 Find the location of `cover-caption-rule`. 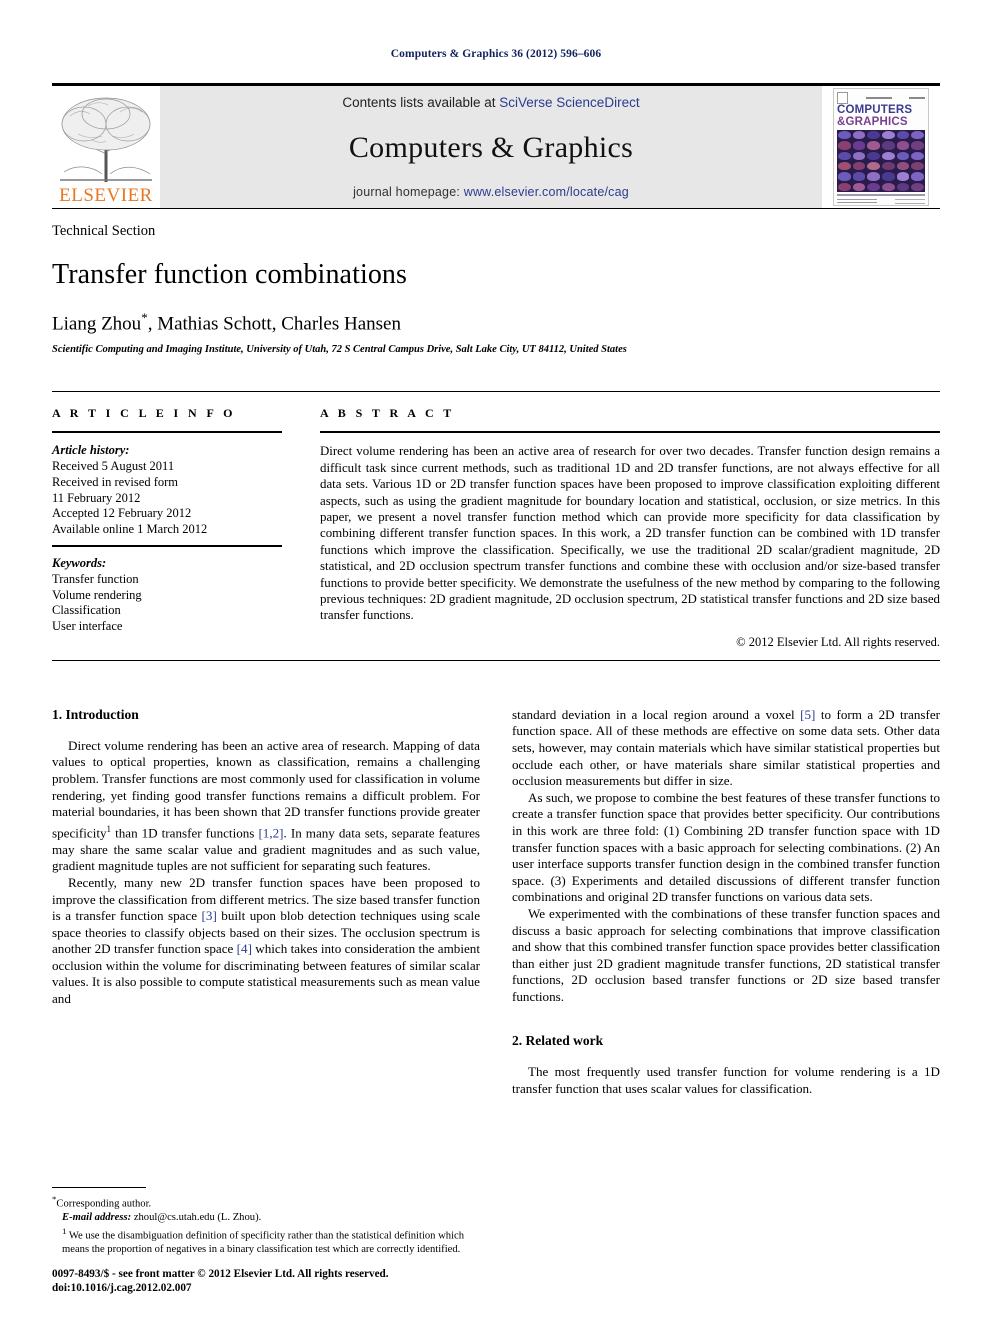

cover-caption-rule is located at coordinates (881, 195).